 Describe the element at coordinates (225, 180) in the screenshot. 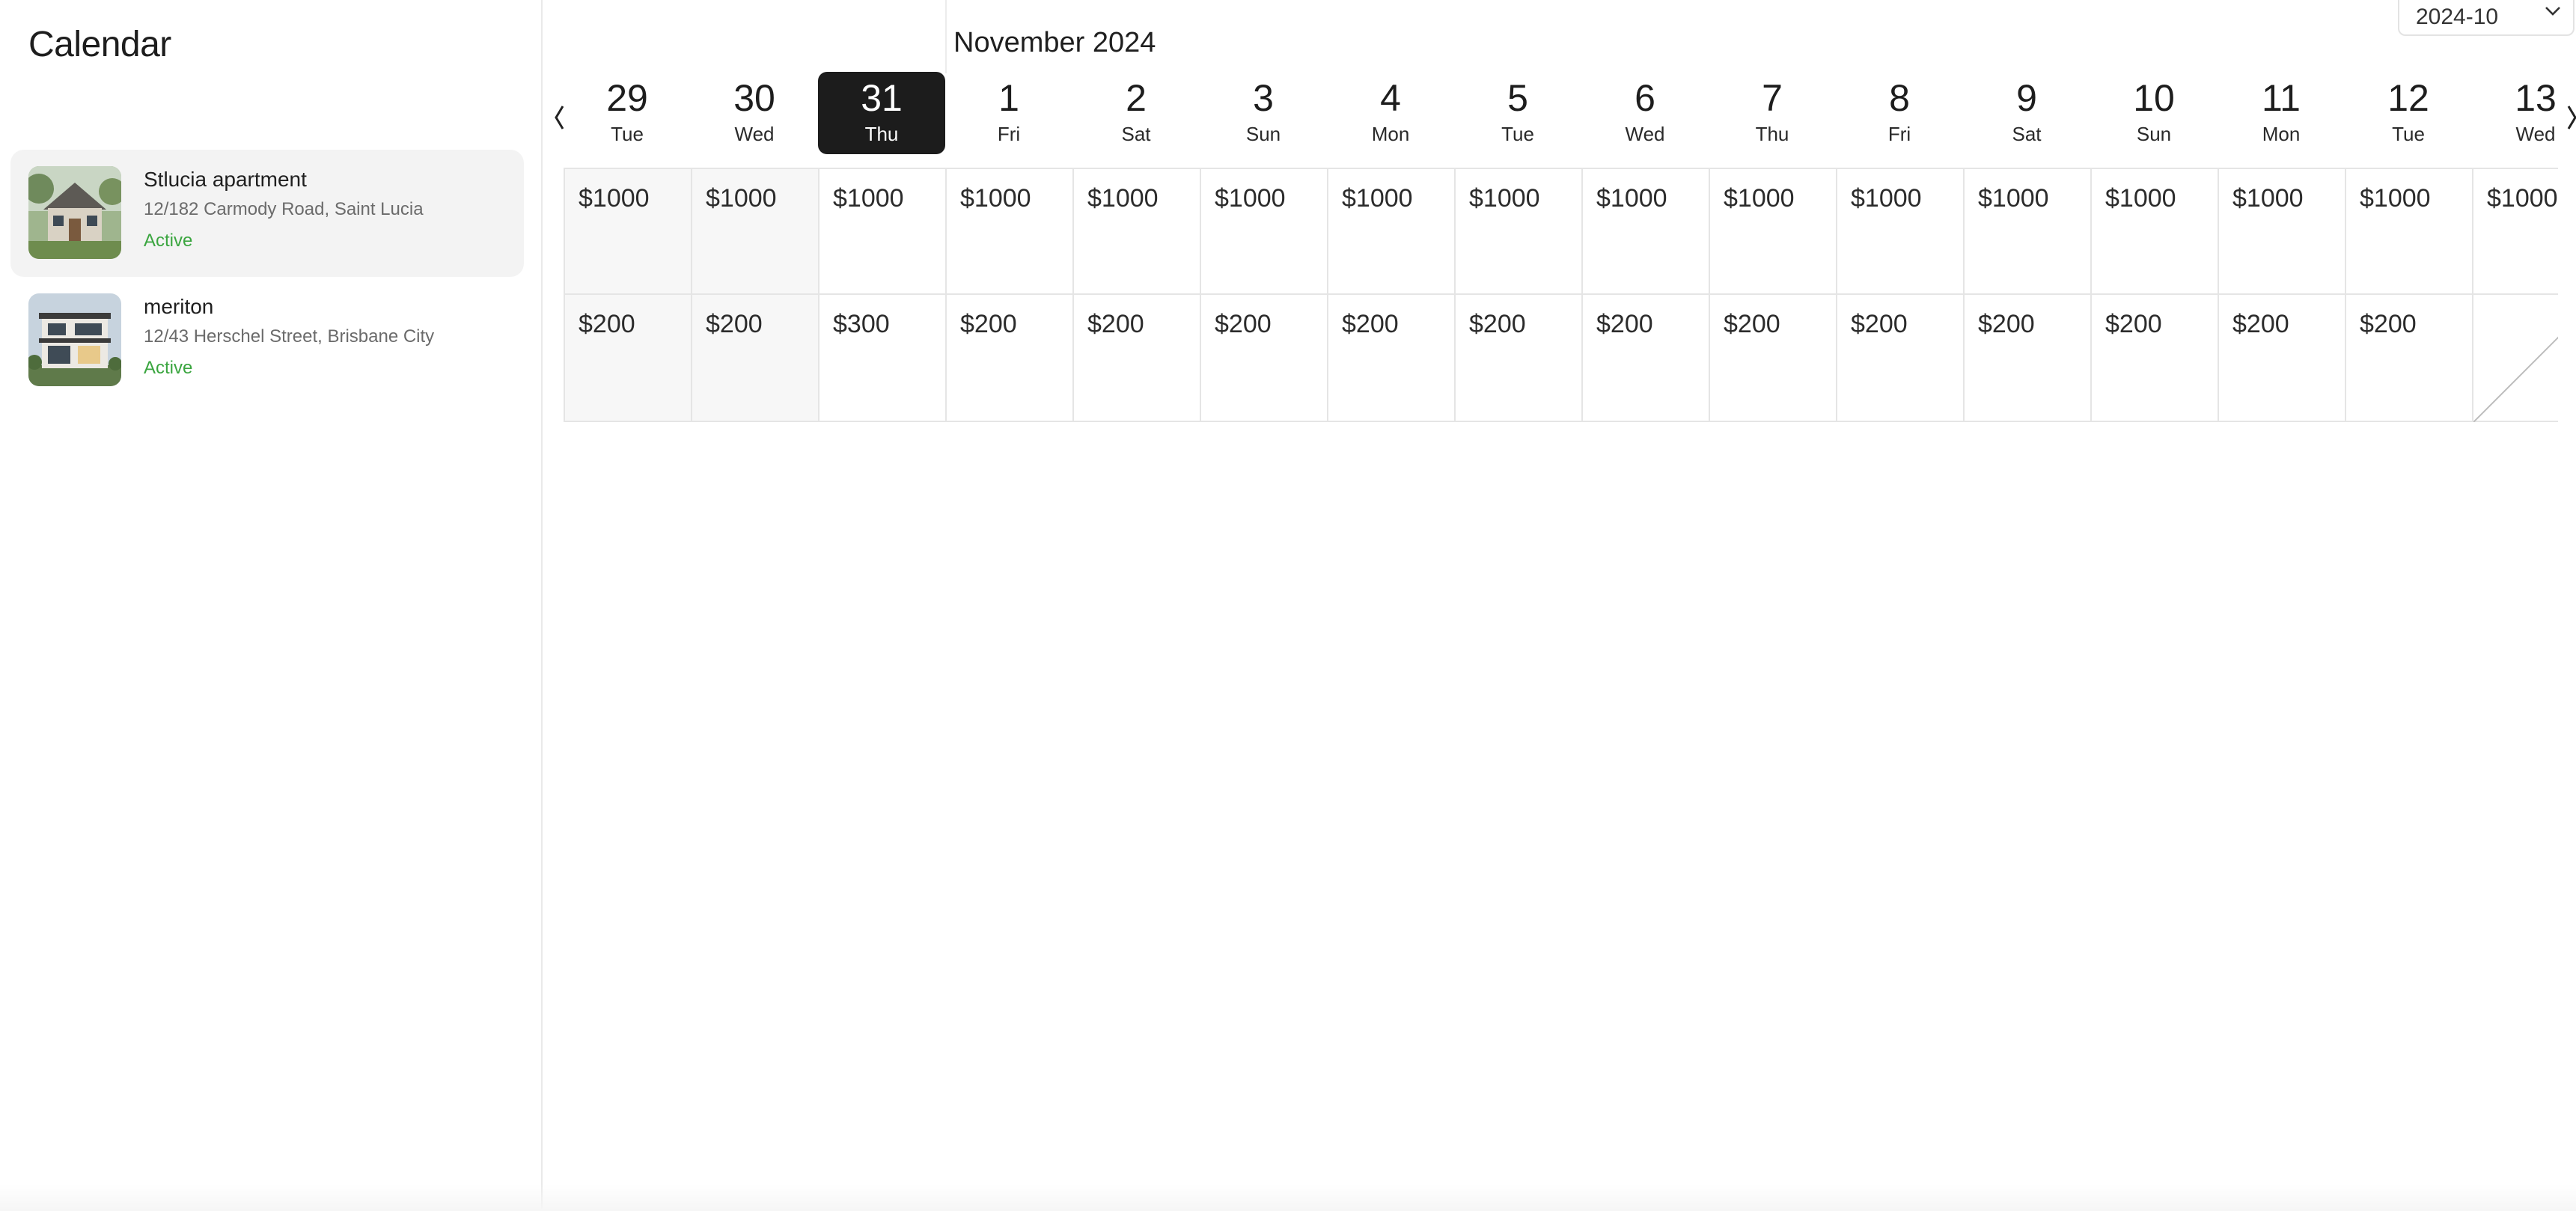

I see `listing-name: Stlucia apartment` at that location.